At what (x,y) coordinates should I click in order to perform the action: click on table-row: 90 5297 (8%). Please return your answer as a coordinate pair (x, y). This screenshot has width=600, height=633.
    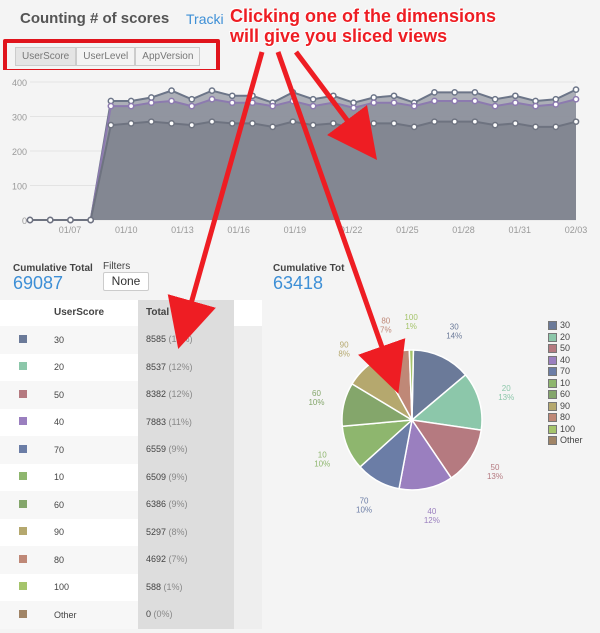
    Looking at the image, I should click on (131, 532).